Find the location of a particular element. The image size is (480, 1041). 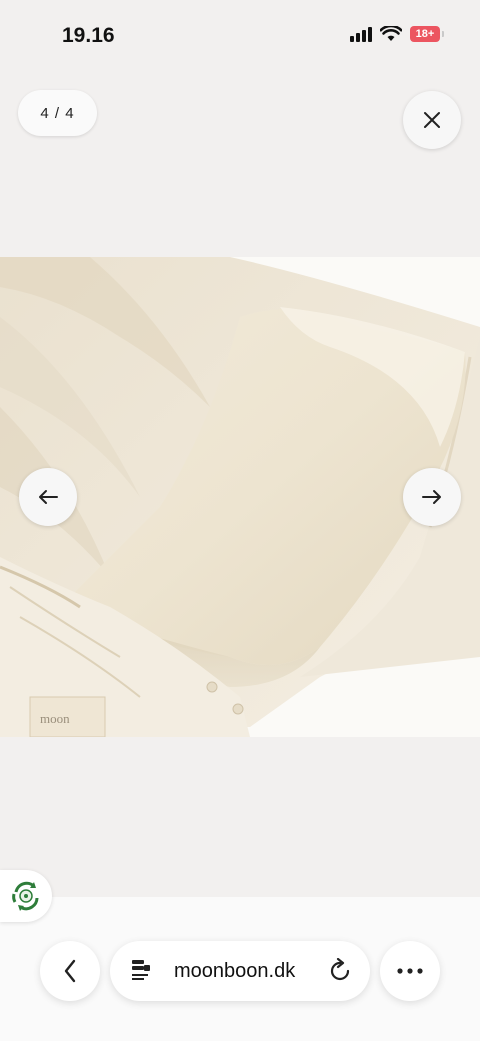

back-button is located at coordinates (70, 971).